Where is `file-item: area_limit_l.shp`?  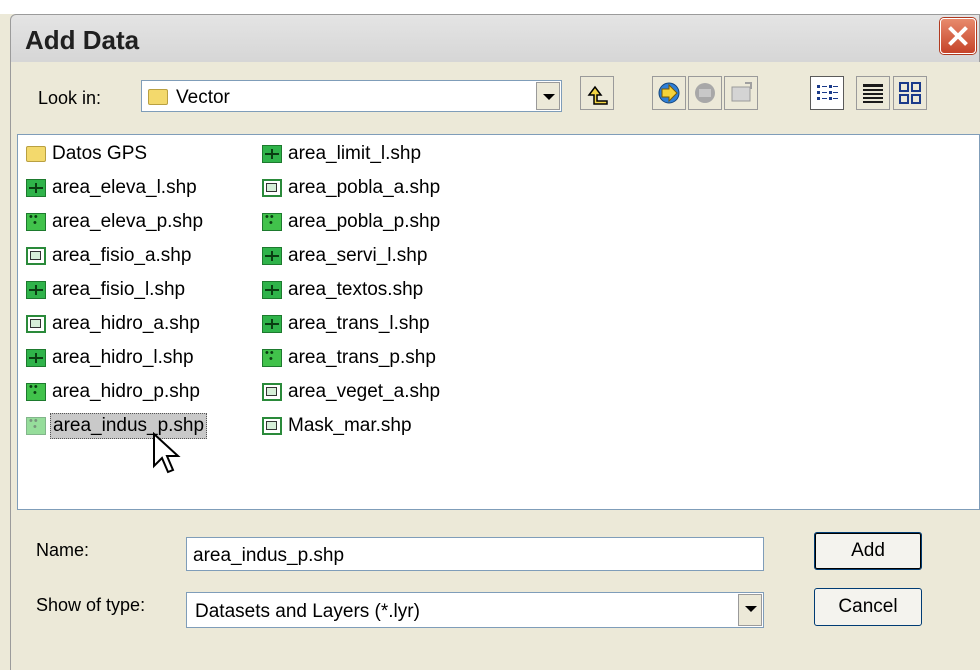 file-item: area_limit_l.shp is located at coordinates (342, 154).